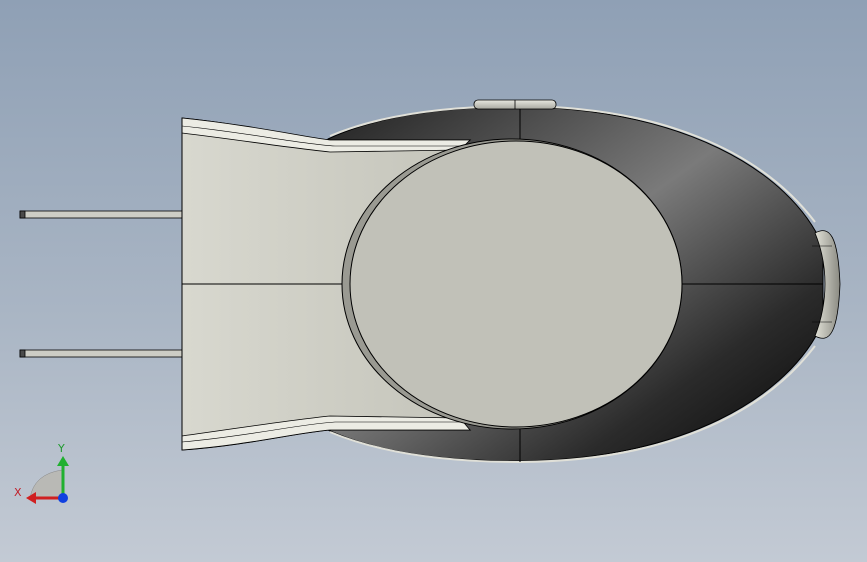 The image size is (867, 562). Describe the element at coordinates (63, 498) in the screenshot. I see `triad-z-axis` at that location.